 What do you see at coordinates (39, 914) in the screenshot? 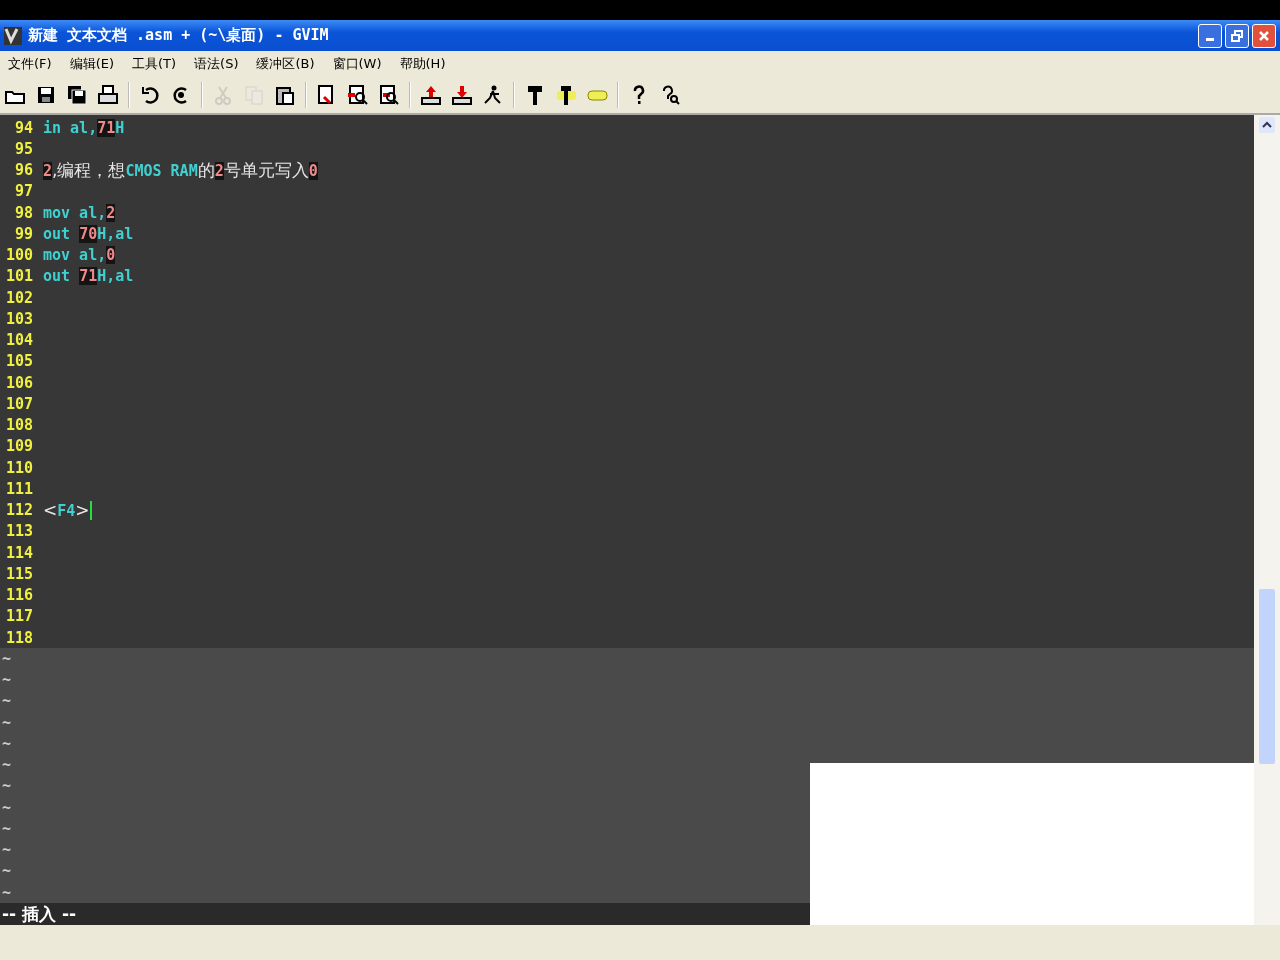
I see `mode-indicator: -- 插入 --` at bounding box center [39, 914].